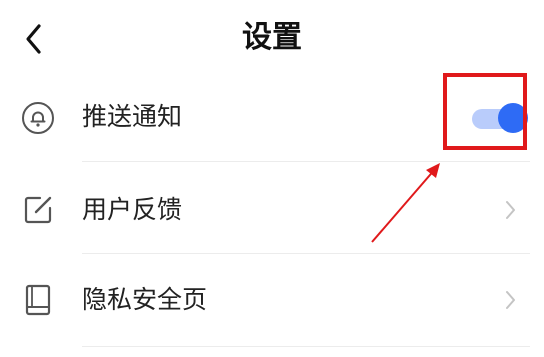 This screenshot has width=544, height=357. I want to click on setting-label-push-notifications: 推送通知, so click(132, 116).